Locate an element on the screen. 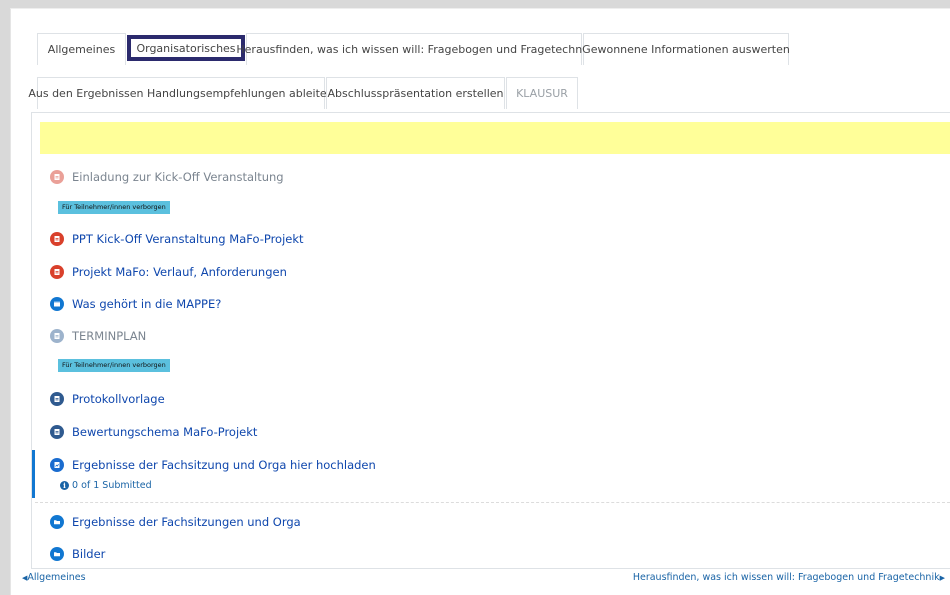 The width and height of the screenshot is (950, 595). activity-ergebnisse-folder: Ergebnisse der Fachsitzungen und Orga is located at coordinates (175, 522).